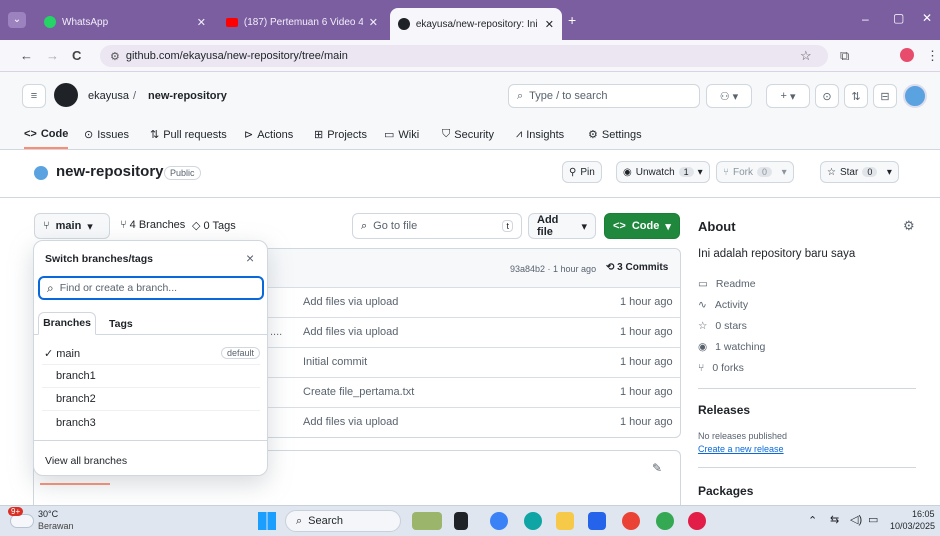 The height and width of the screenshot is (536, 940). I want to click on branch-selector-button: ⑂ main ▾, so click(72, 226).